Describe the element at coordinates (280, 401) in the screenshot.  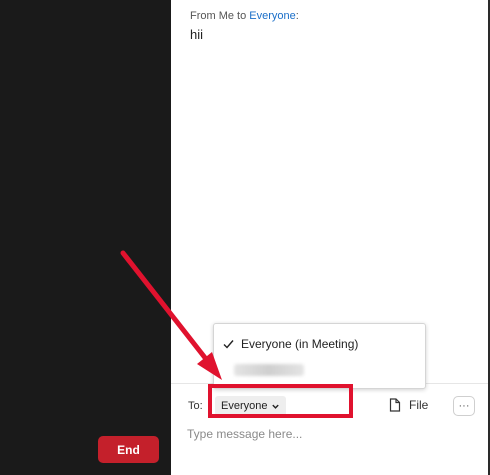
I see `annotation-highlight-box` at that location.